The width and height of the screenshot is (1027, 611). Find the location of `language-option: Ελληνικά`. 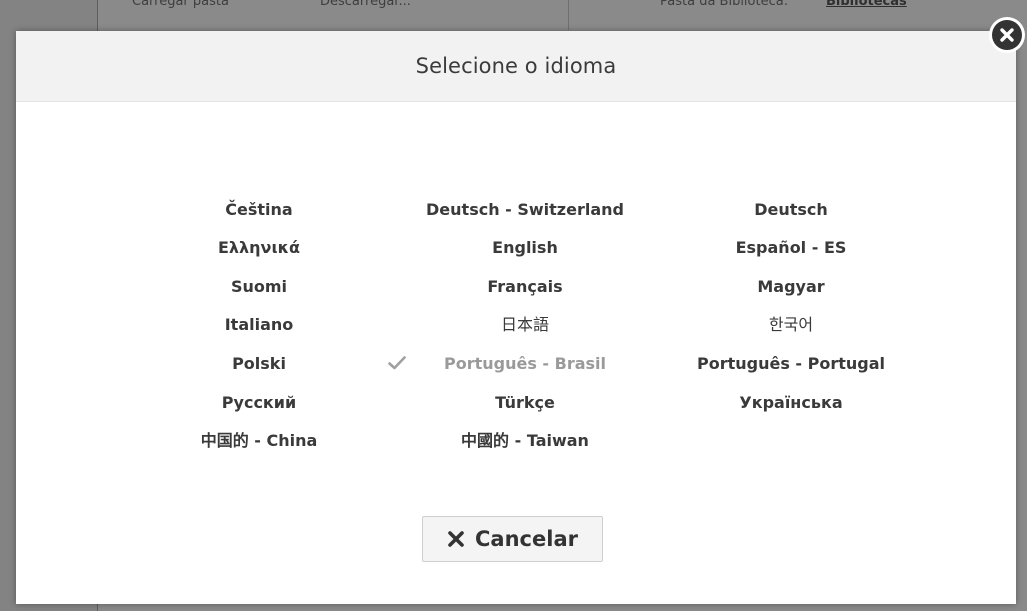

language-option: Ελληνικά is located at coordinates (259, 248).